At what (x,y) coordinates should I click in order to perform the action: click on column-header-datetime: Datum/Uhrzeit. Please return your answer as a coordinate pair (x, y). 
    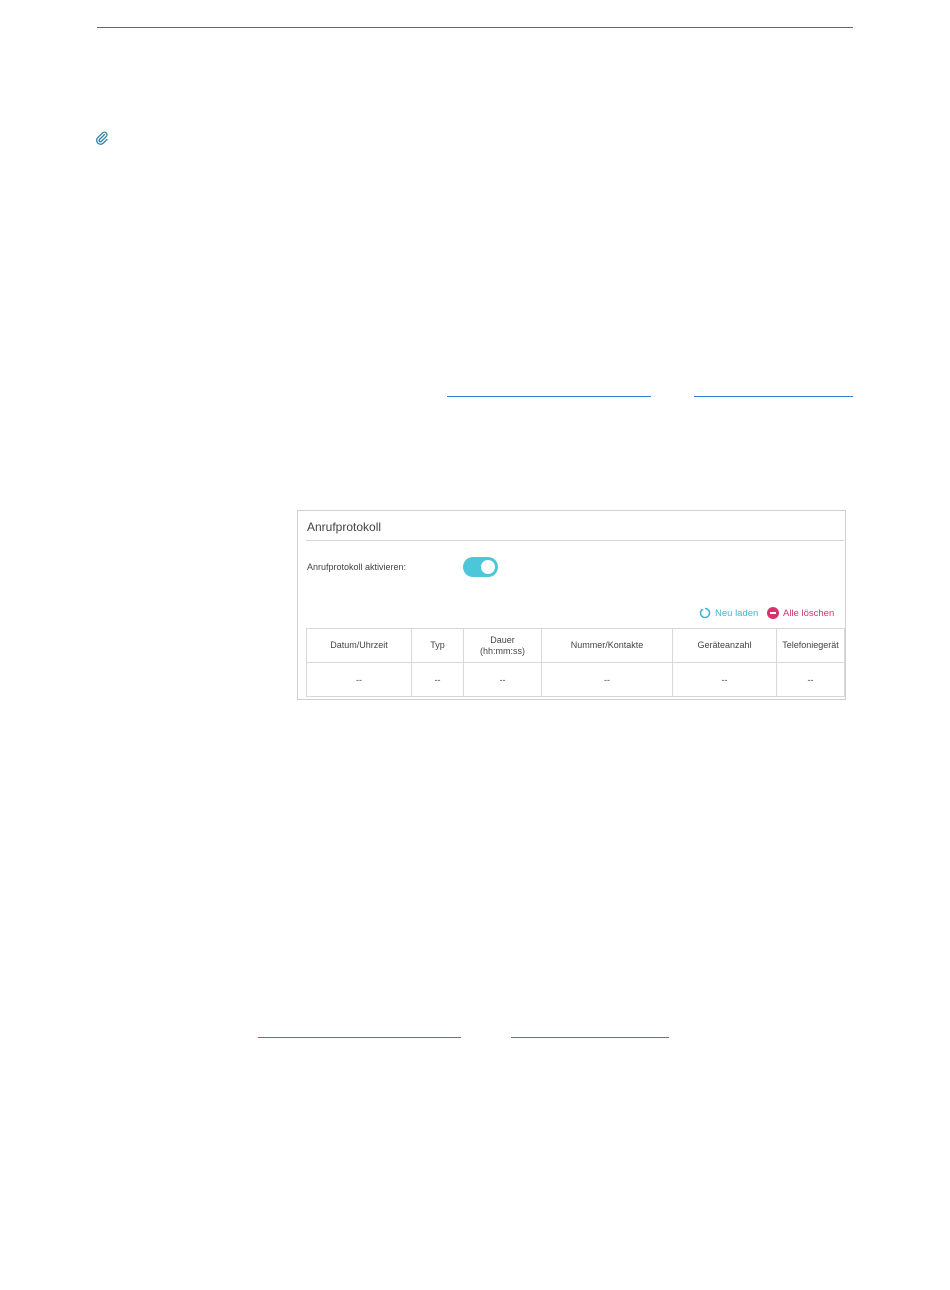
    Looking at the image, I should click on (359, 645).